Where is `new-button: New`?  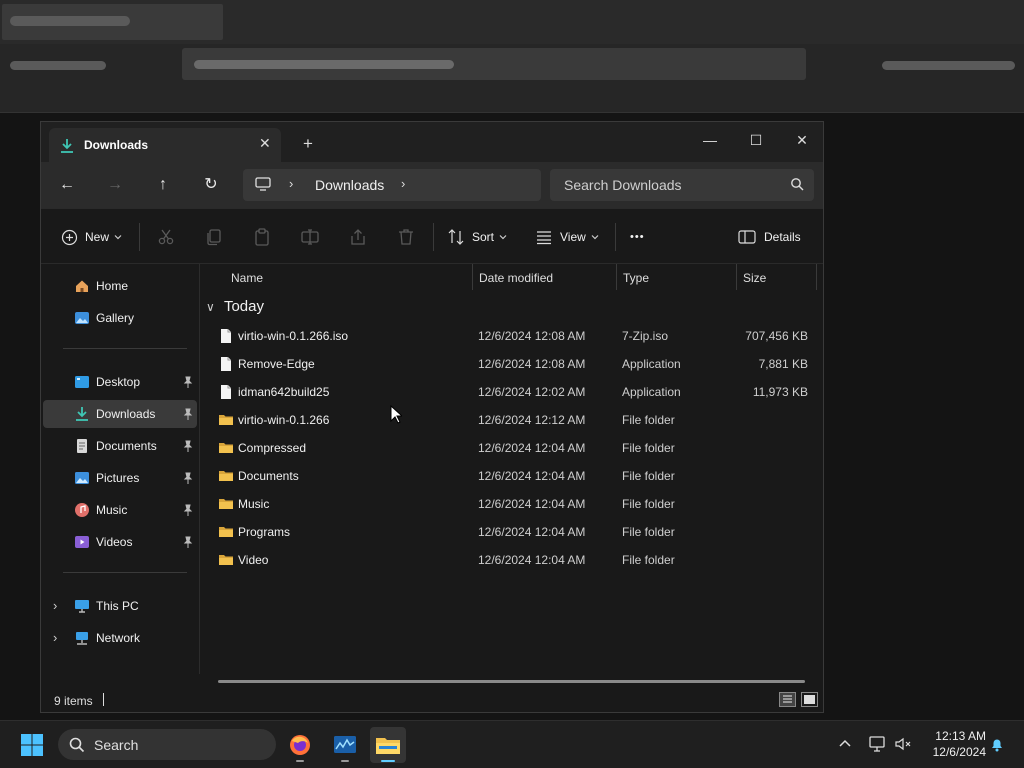 new-button: New is located at coordinates (92, 237).